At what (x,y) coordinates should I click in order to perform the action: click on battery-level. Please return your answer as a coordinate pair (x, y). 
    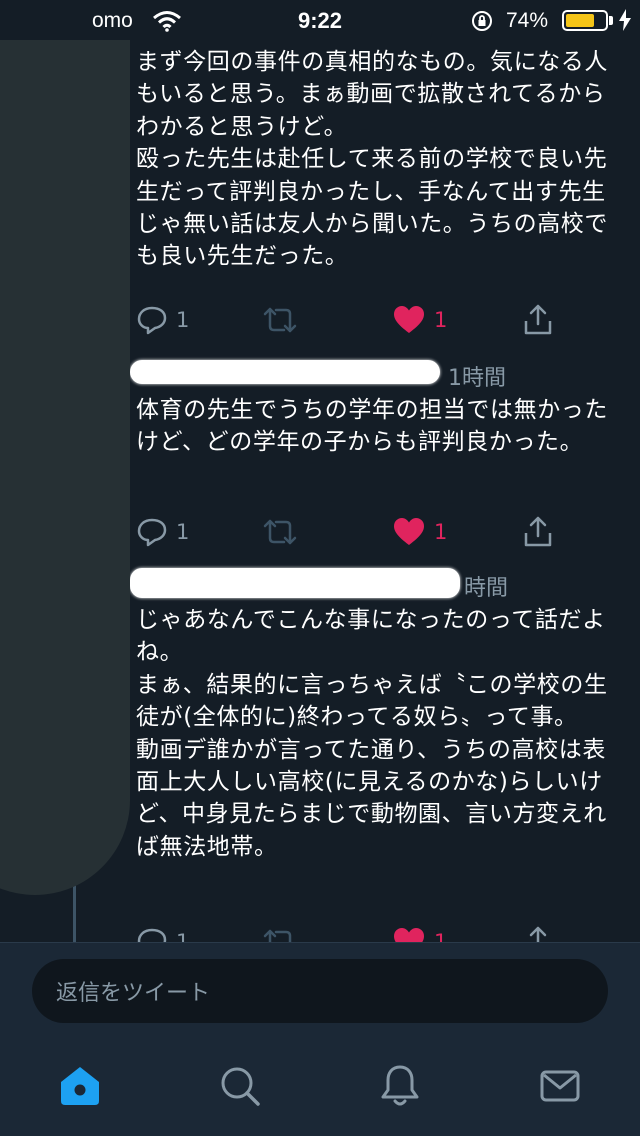
    Looking at the image, I should click on (580, 20).